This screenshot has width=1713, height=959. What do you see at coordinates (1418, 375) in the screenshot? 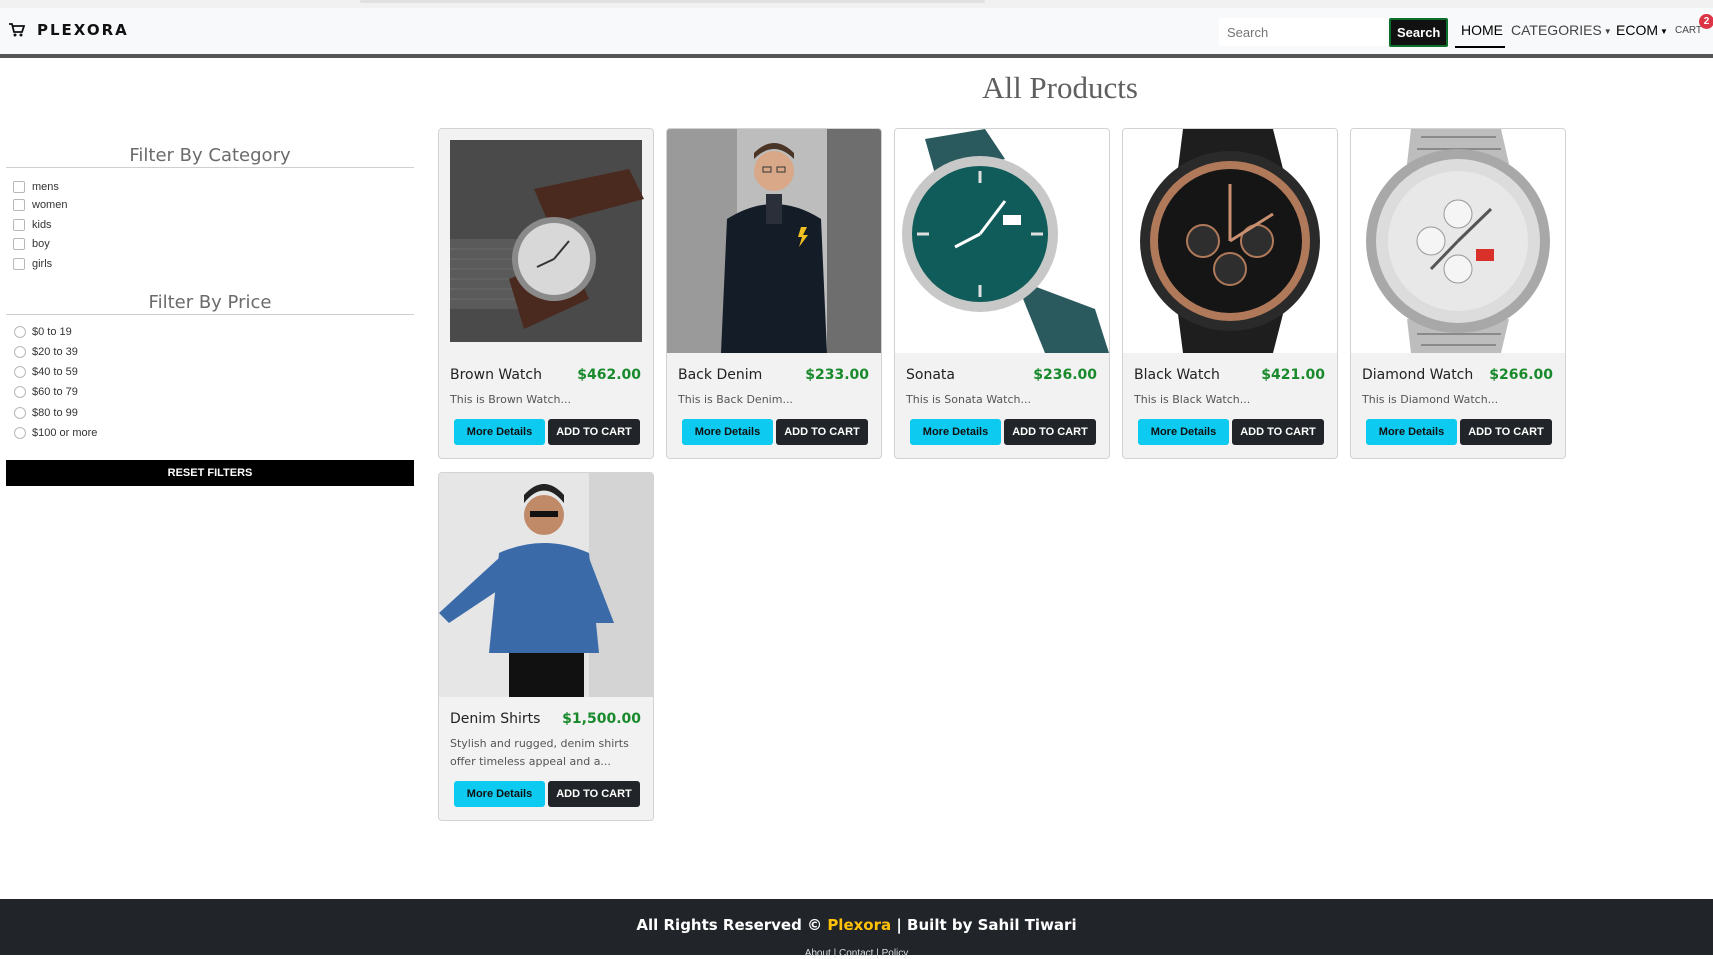
I see `product-name: Diamond Watch` at bounding box center [1418, 375].